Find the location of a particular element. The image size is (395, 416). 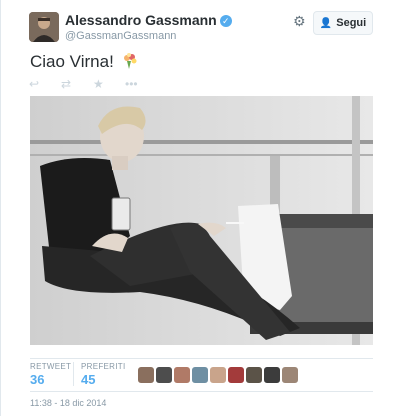

display-name: Alessandro Gassmann ✓ is located at coordinates (148, 20).